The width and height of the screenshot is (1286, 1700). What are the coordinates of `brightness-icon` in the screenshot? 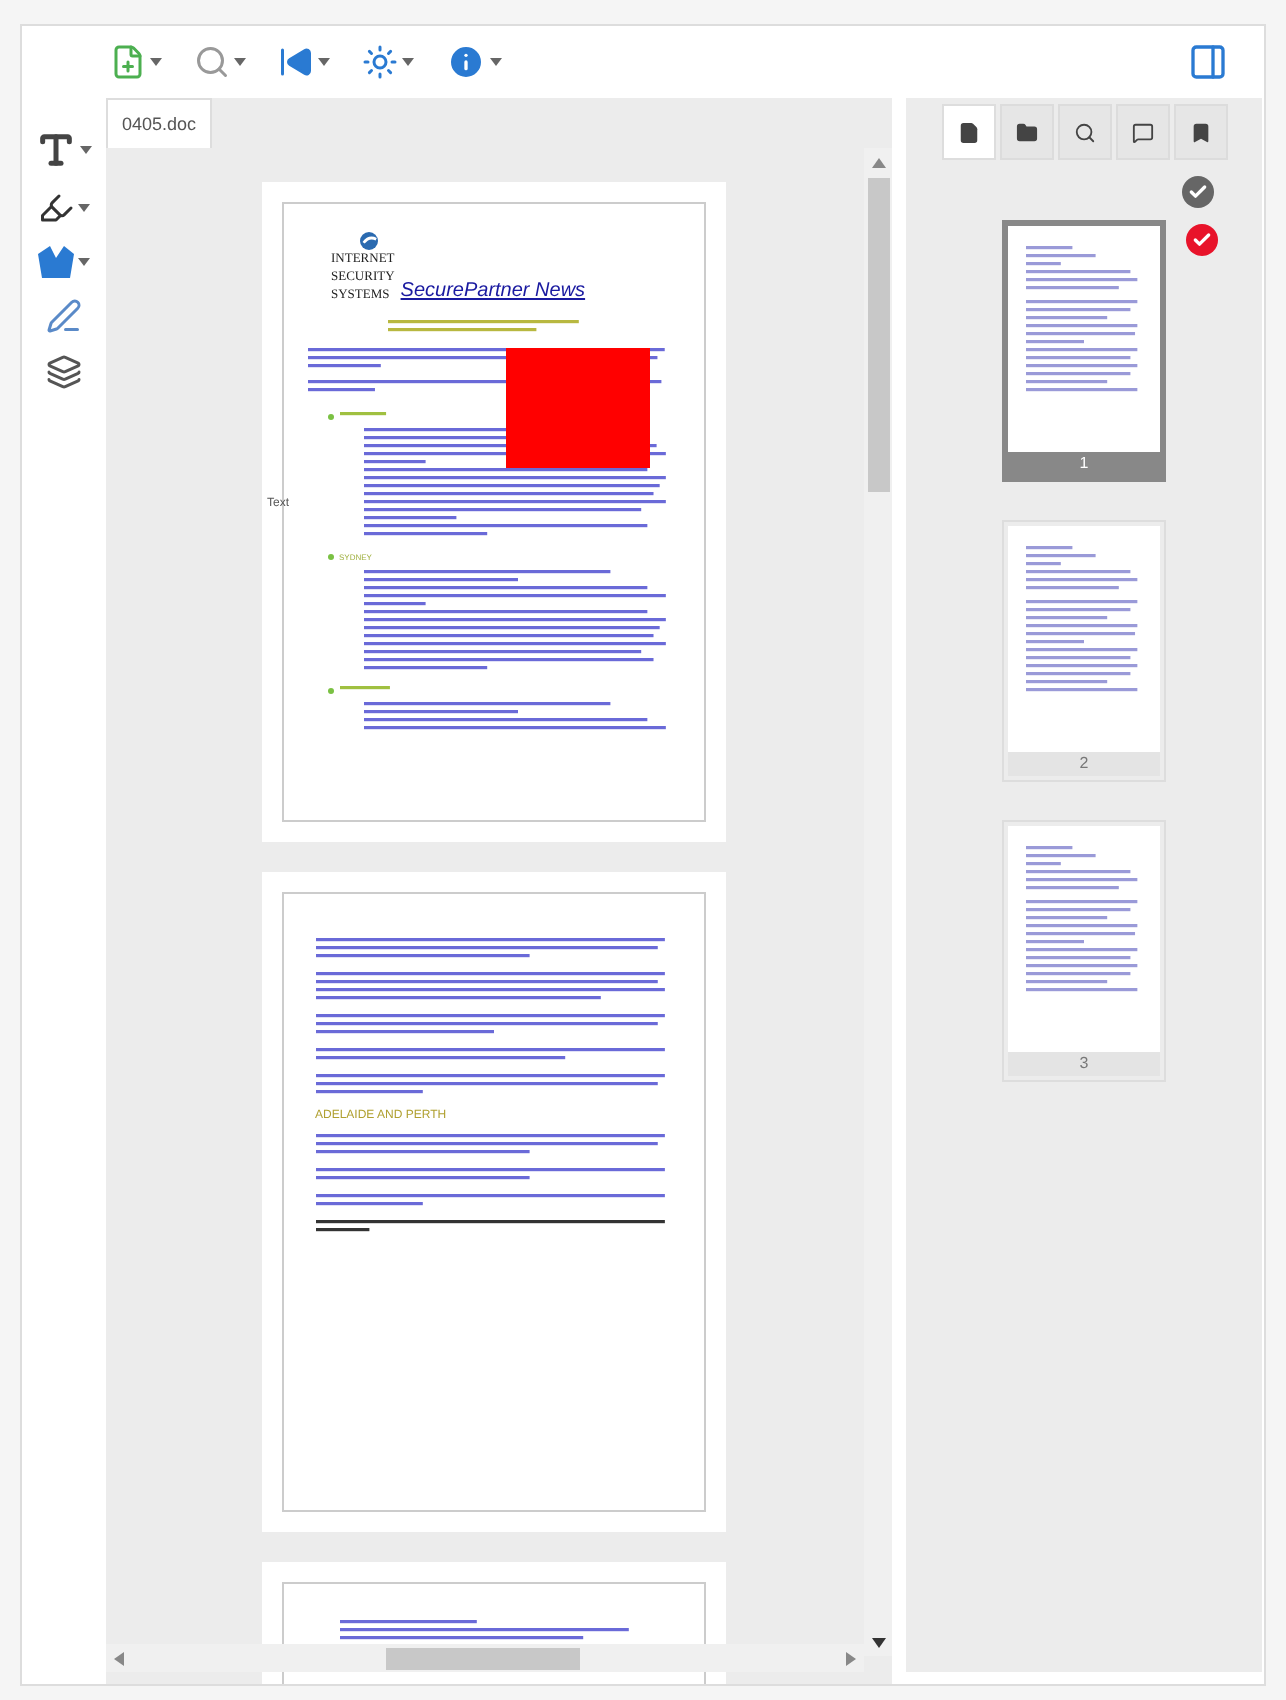 It's located at (380, 62).